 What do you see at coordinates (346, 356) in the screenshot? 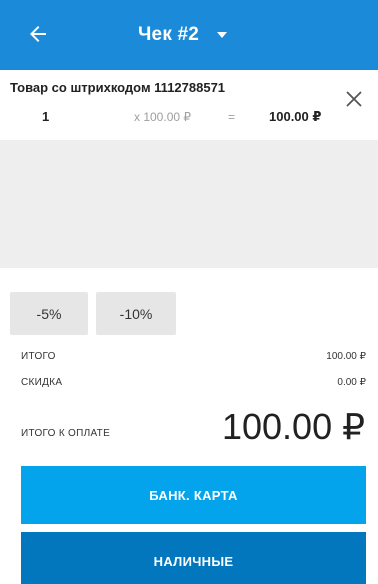
I see `total-value: 100.00 ₽` at bounding box center [346, 356].